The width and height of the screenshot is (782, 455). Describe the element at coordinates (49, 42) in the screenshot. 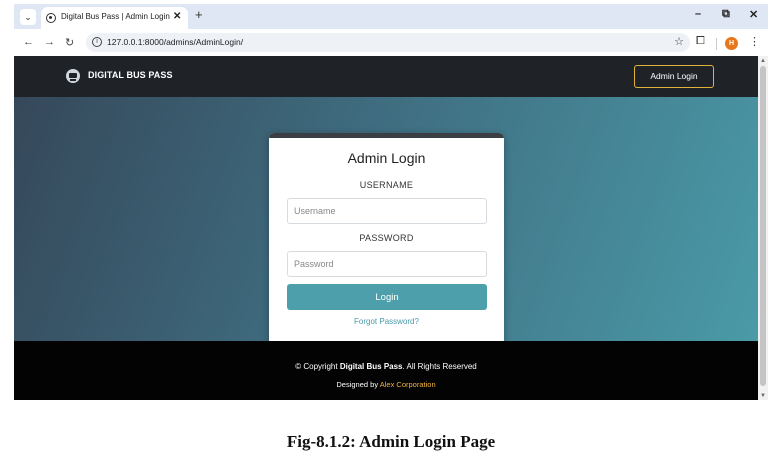

I see `forward-arrow-icon: →` at that location.